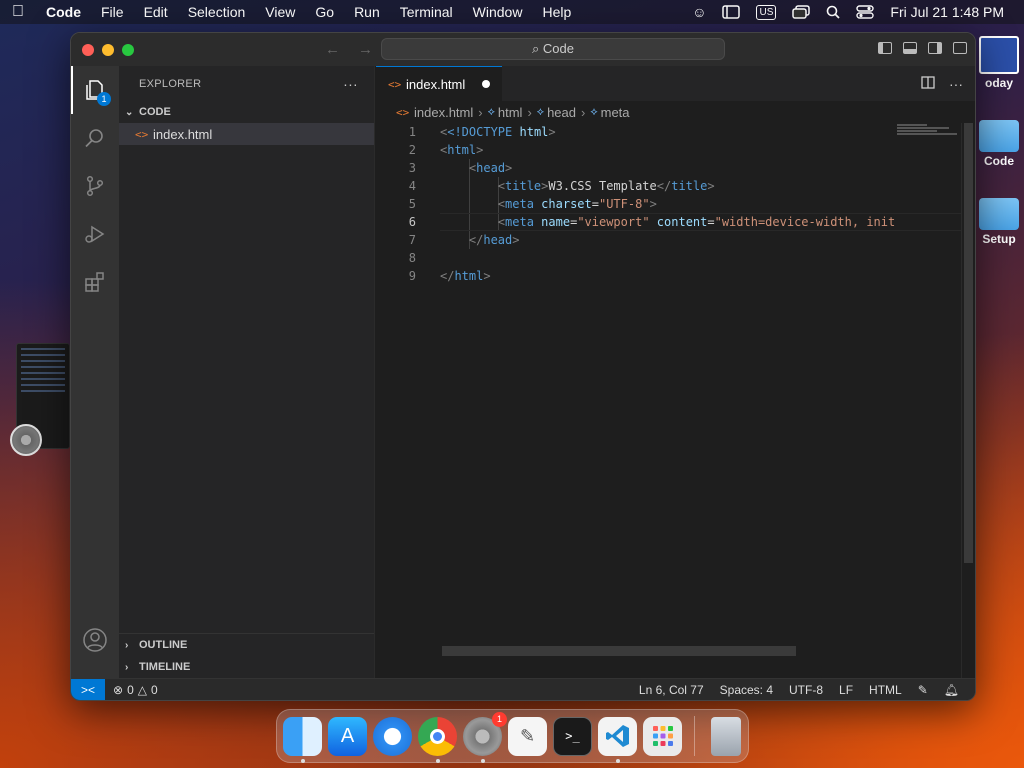 The image size is (1024, 768). I want to click on encoding: UTF-8, so click(806, 690).